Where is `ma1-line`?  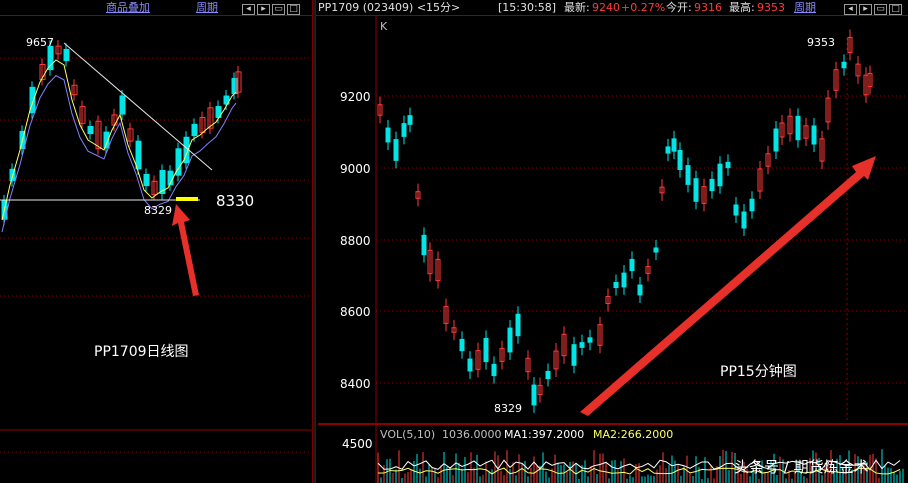 ma1-line is located at coordinates (119, 140).